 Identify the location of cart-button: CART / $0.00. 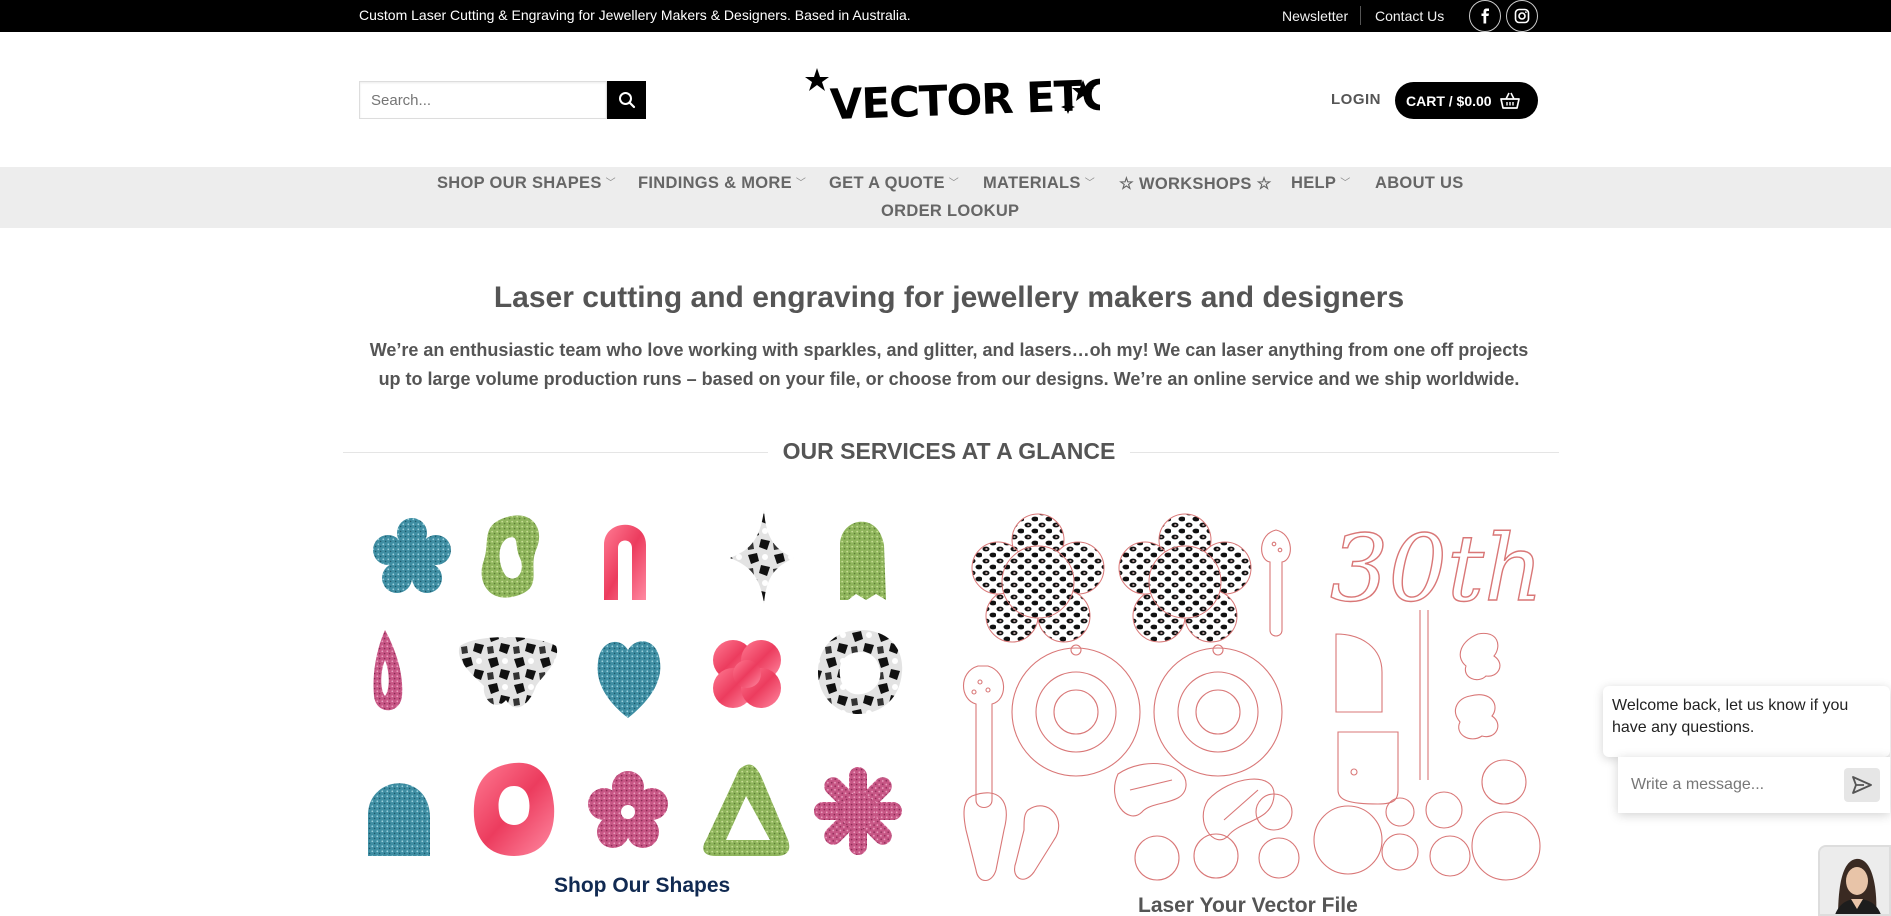
(1466, 100).